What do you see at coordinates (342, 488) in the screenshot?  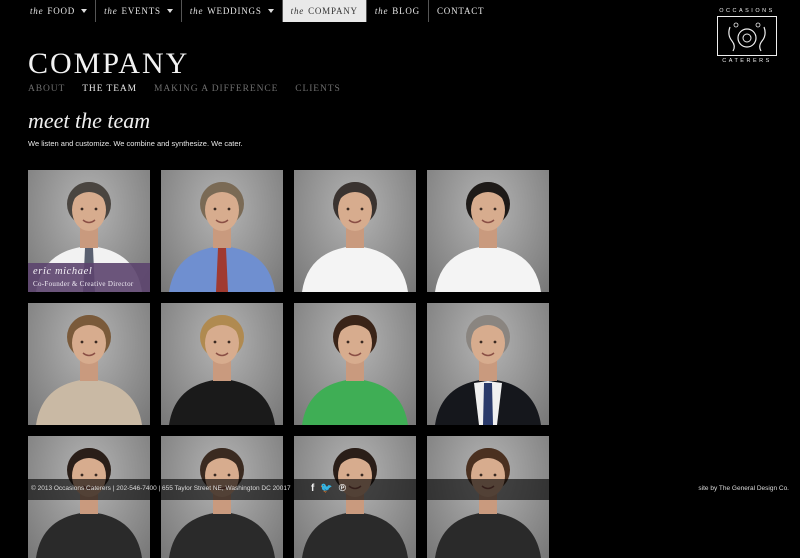 I see `pinterest-icon: ℗` at bounding box center [342, 488].